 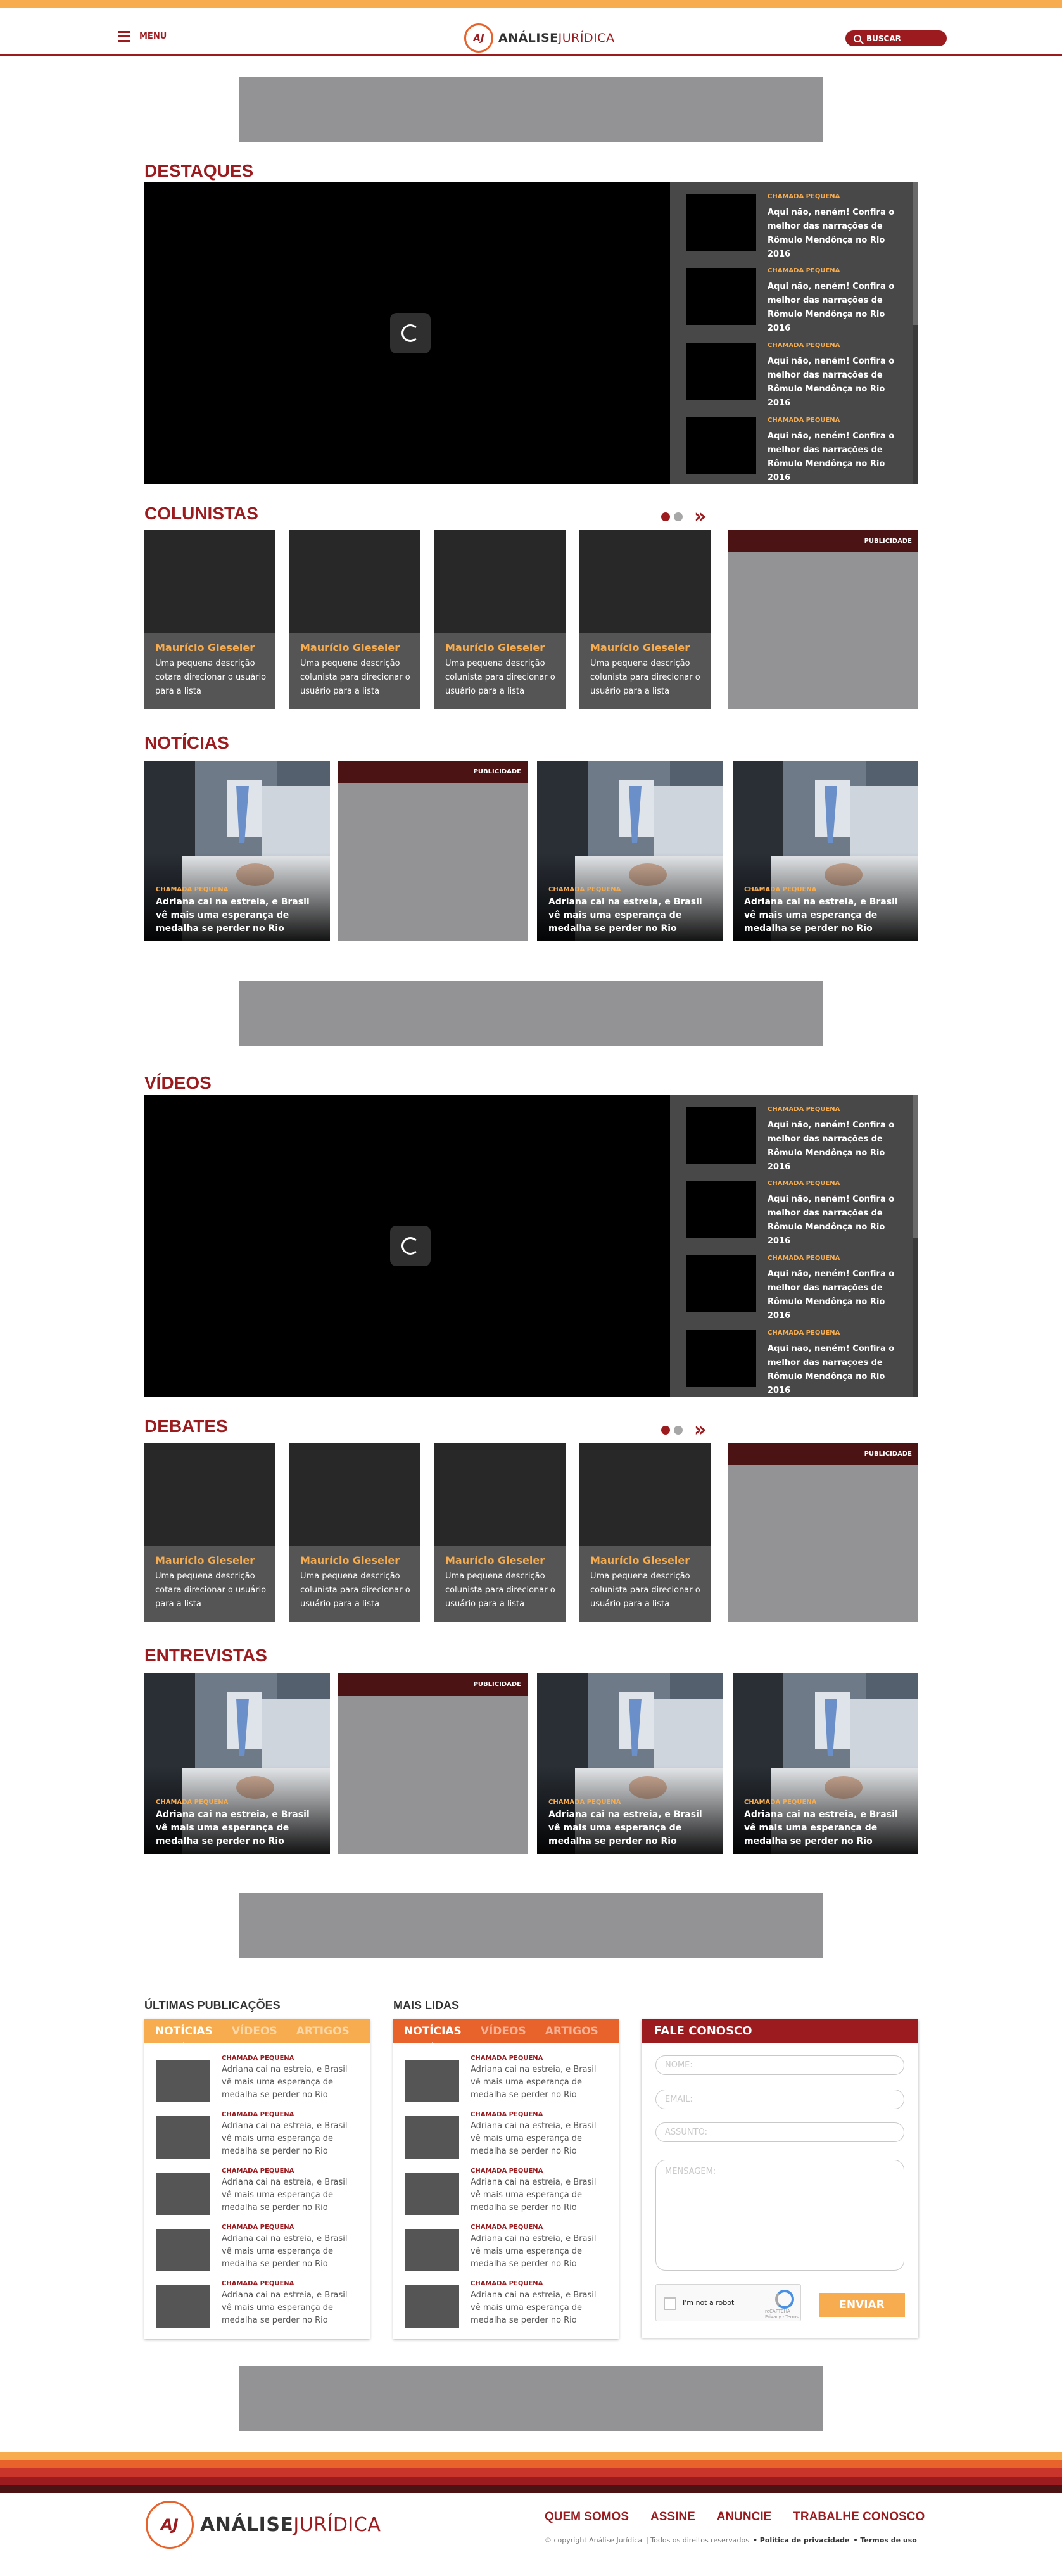 What do you see at coordinates (782, 2316) in the screenshot?
I see `captcha-terms: Privacy - Terms` at bounding box center [782, 2316].